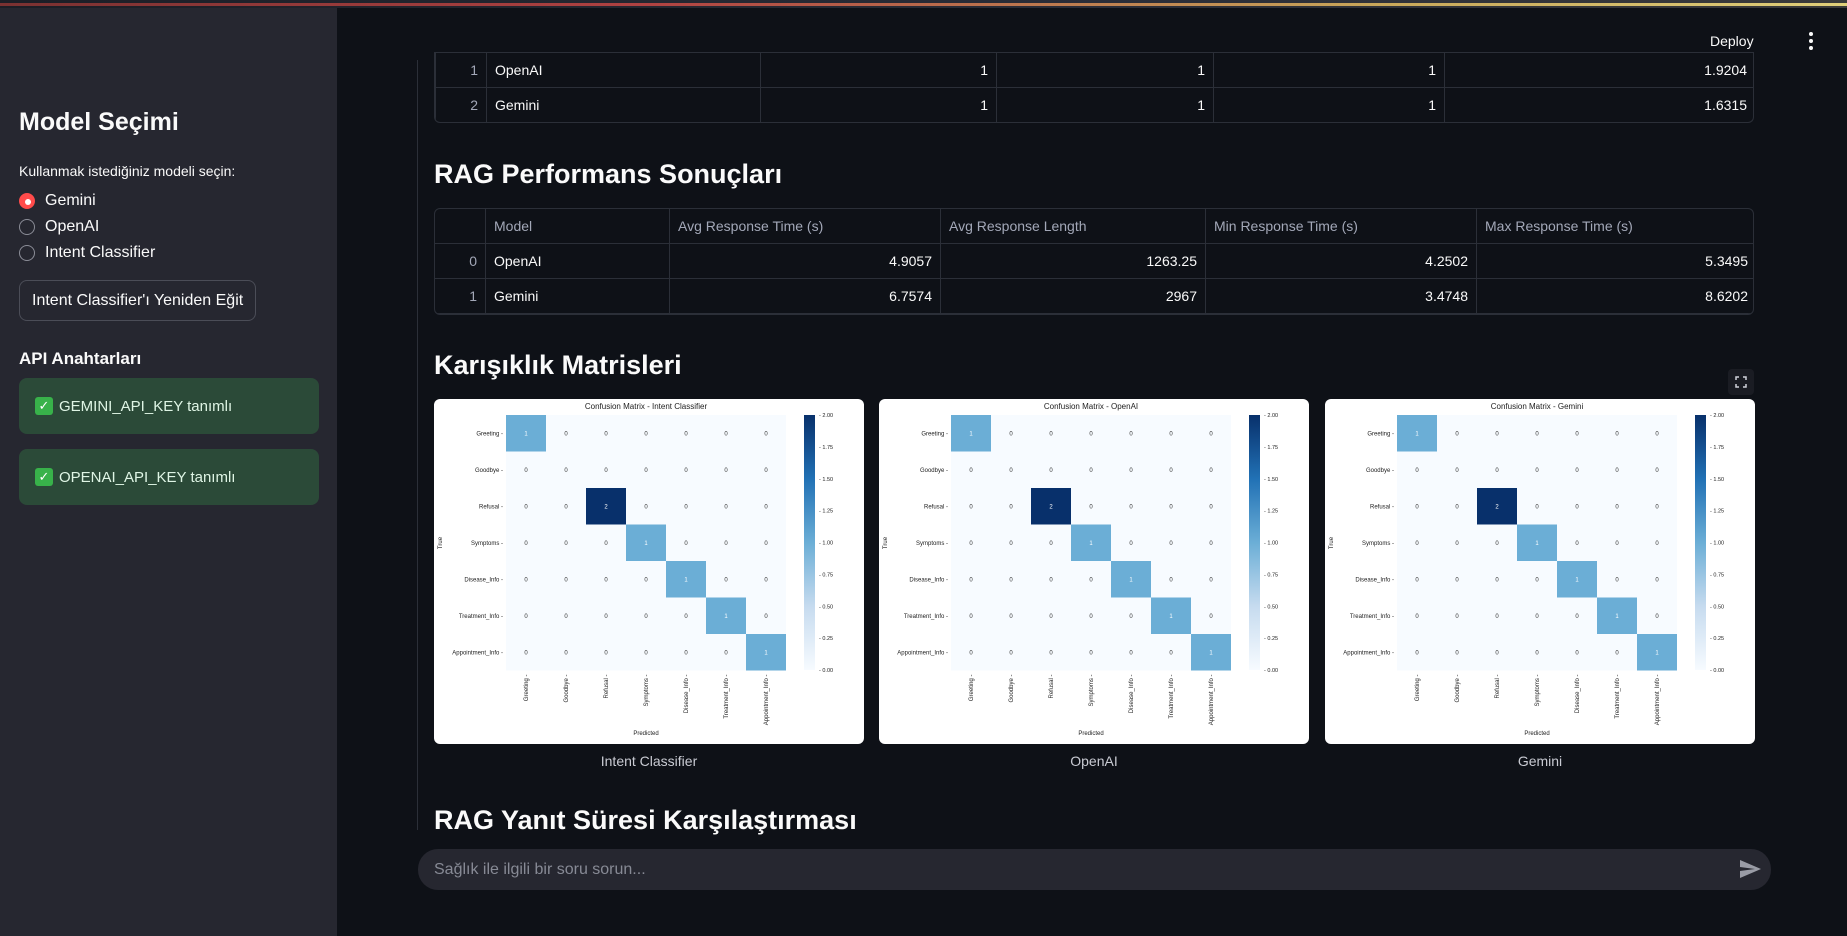  I want to click on chat-input, so click(1069, 869).